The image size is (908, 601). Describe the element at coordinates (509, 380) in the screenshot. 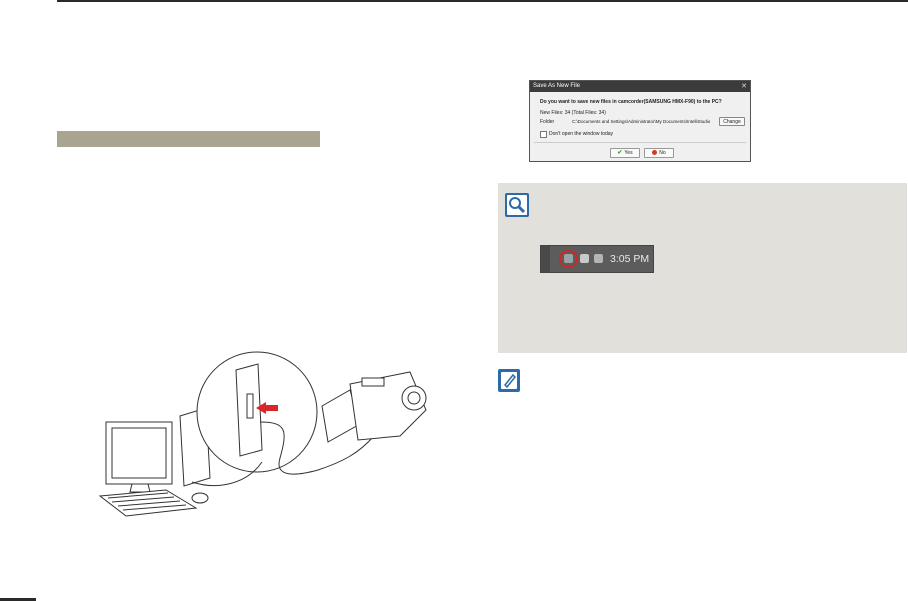

I see `note-pencil-icon` at that location.